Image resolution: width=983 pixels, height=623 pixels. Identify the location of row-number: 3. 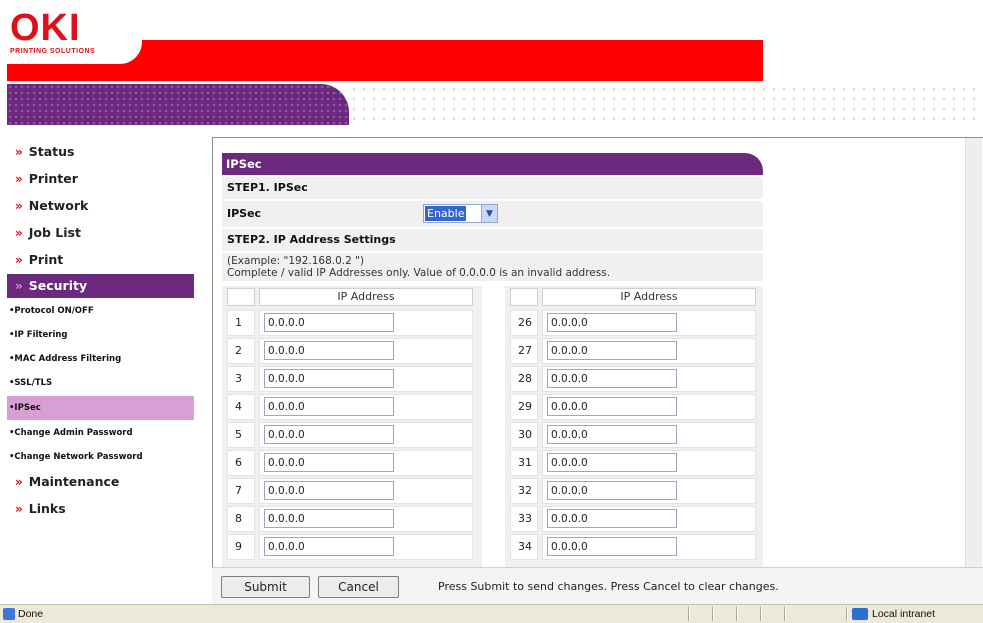
(241, 379).